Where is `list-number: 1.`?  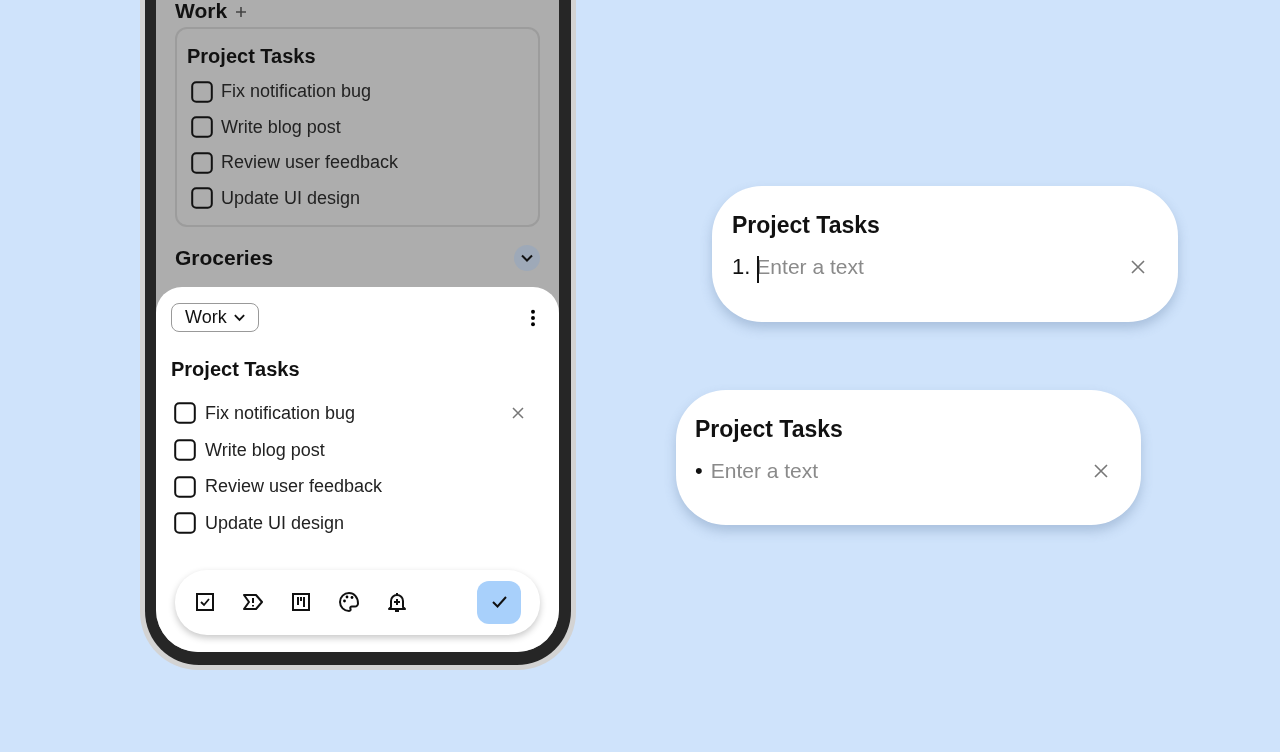 list-number: 1. is located at coordinates (741, 267).